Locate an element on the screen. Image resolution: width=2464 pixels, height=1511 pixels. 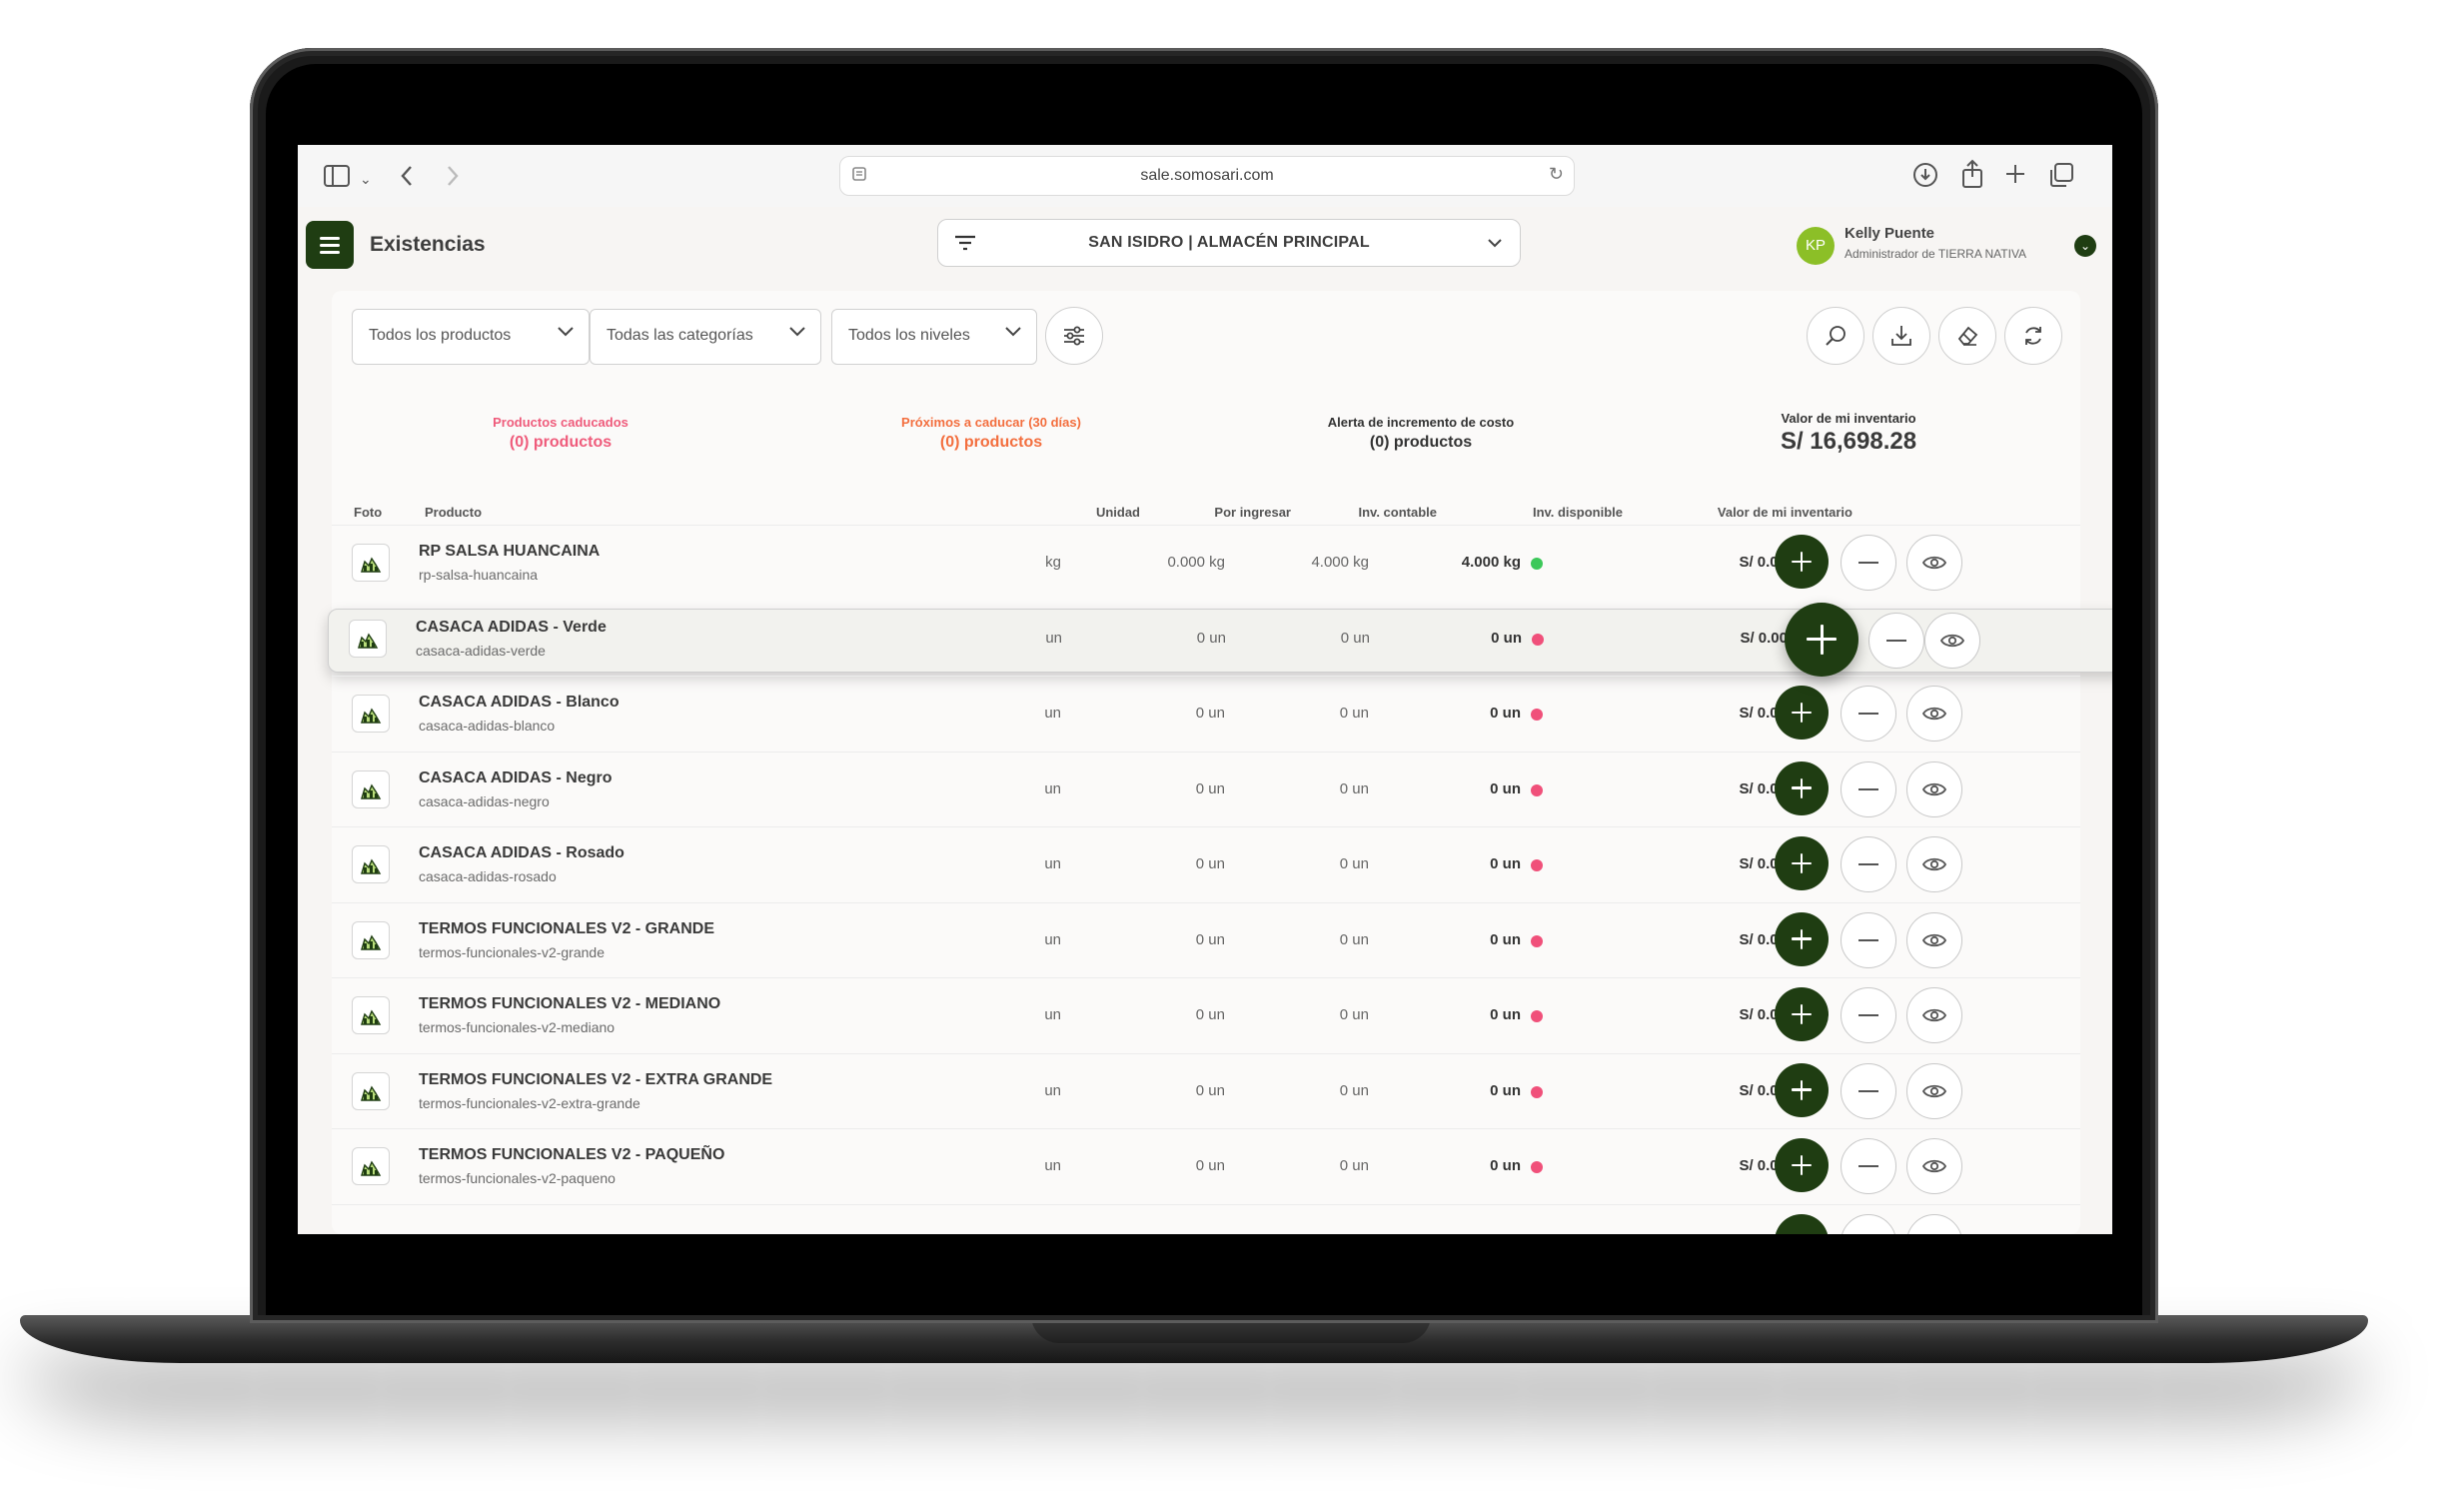
accounting-cell: 0 un is located at coordinates (1354, 1090).